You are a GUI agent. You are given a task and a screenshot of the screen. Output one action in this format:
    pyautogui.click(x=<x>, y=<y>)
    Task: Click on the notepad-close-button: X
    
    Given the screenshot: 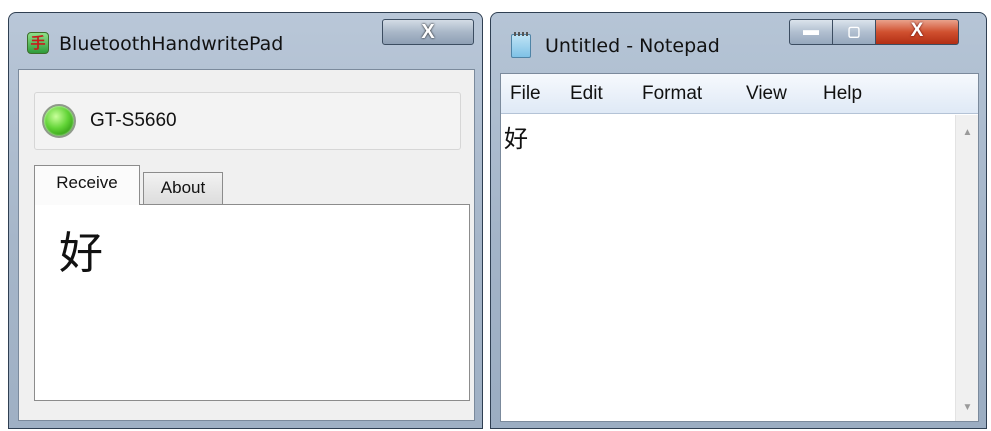 What is the action you would take?
    pyautogui.click(x=917, y=32)
    